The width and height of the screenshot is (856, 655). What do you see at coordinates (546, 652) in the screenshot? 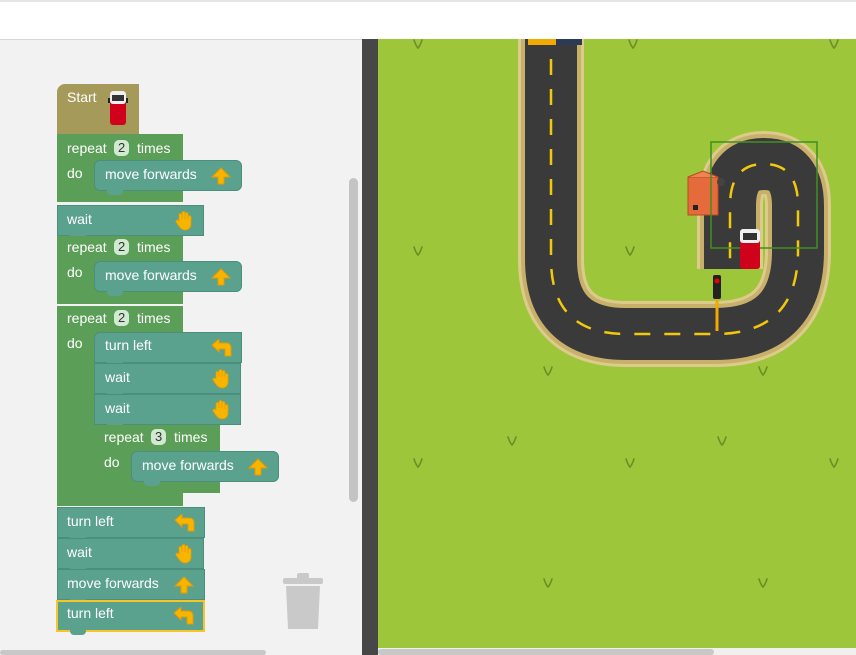
I see `map-horizontal-scrollbar` at bounding box center [546, 652].